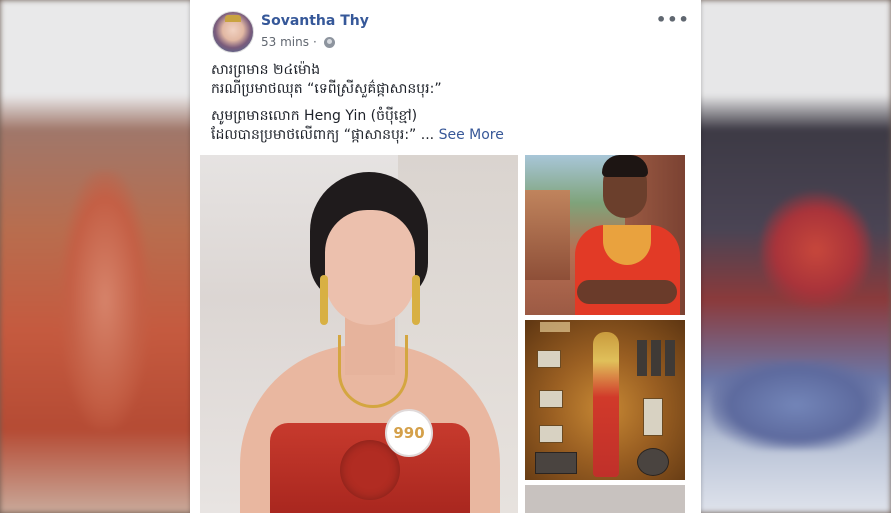 This screenshot has height=513, width=891. What do you see at coordinates (409, 433) in the screenshot?
I see `contestant-number-badge: 990` at bounding box center [409, 433].